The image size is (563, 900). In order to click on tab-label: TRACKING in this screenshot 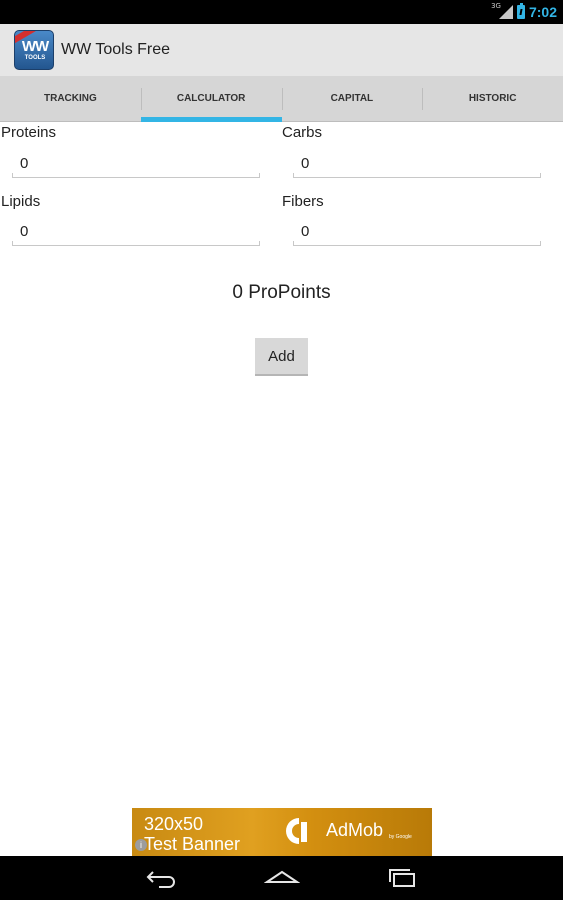, I will do `click(70, 98)`.